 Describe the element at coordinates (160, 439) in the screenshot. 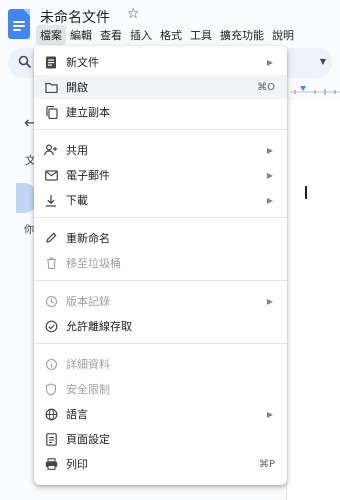

I see `menu-item-page-setup: 頁面設定` at that location.